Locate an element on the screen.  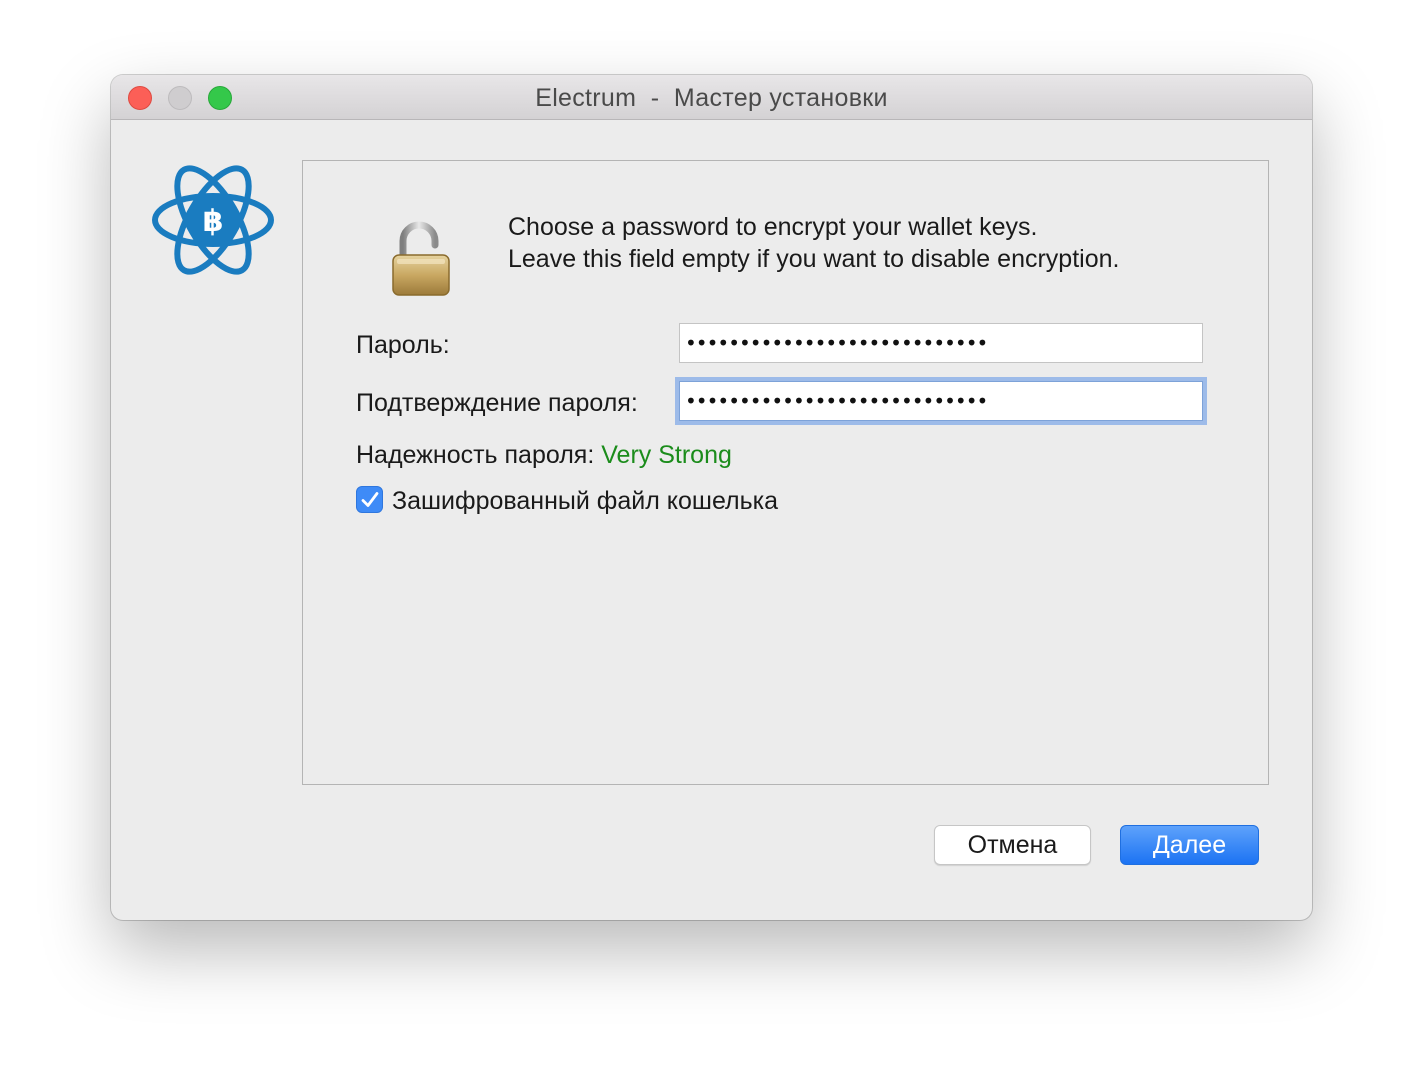
encrypt-wallet-label: Зашифрованный файл кошелька is located at coordinates (585, 501).